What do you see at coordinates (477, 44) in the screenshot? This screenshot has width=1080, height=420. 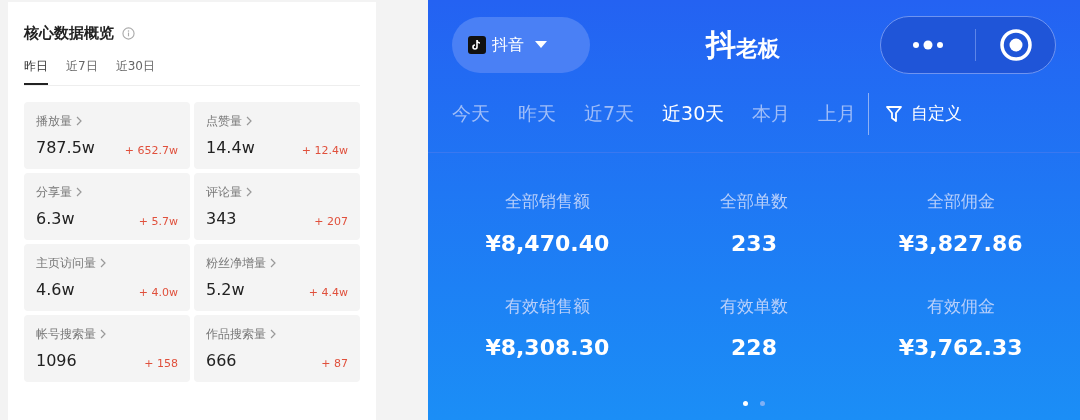 I see `music-note-icon` at bounding box center [477, 44].